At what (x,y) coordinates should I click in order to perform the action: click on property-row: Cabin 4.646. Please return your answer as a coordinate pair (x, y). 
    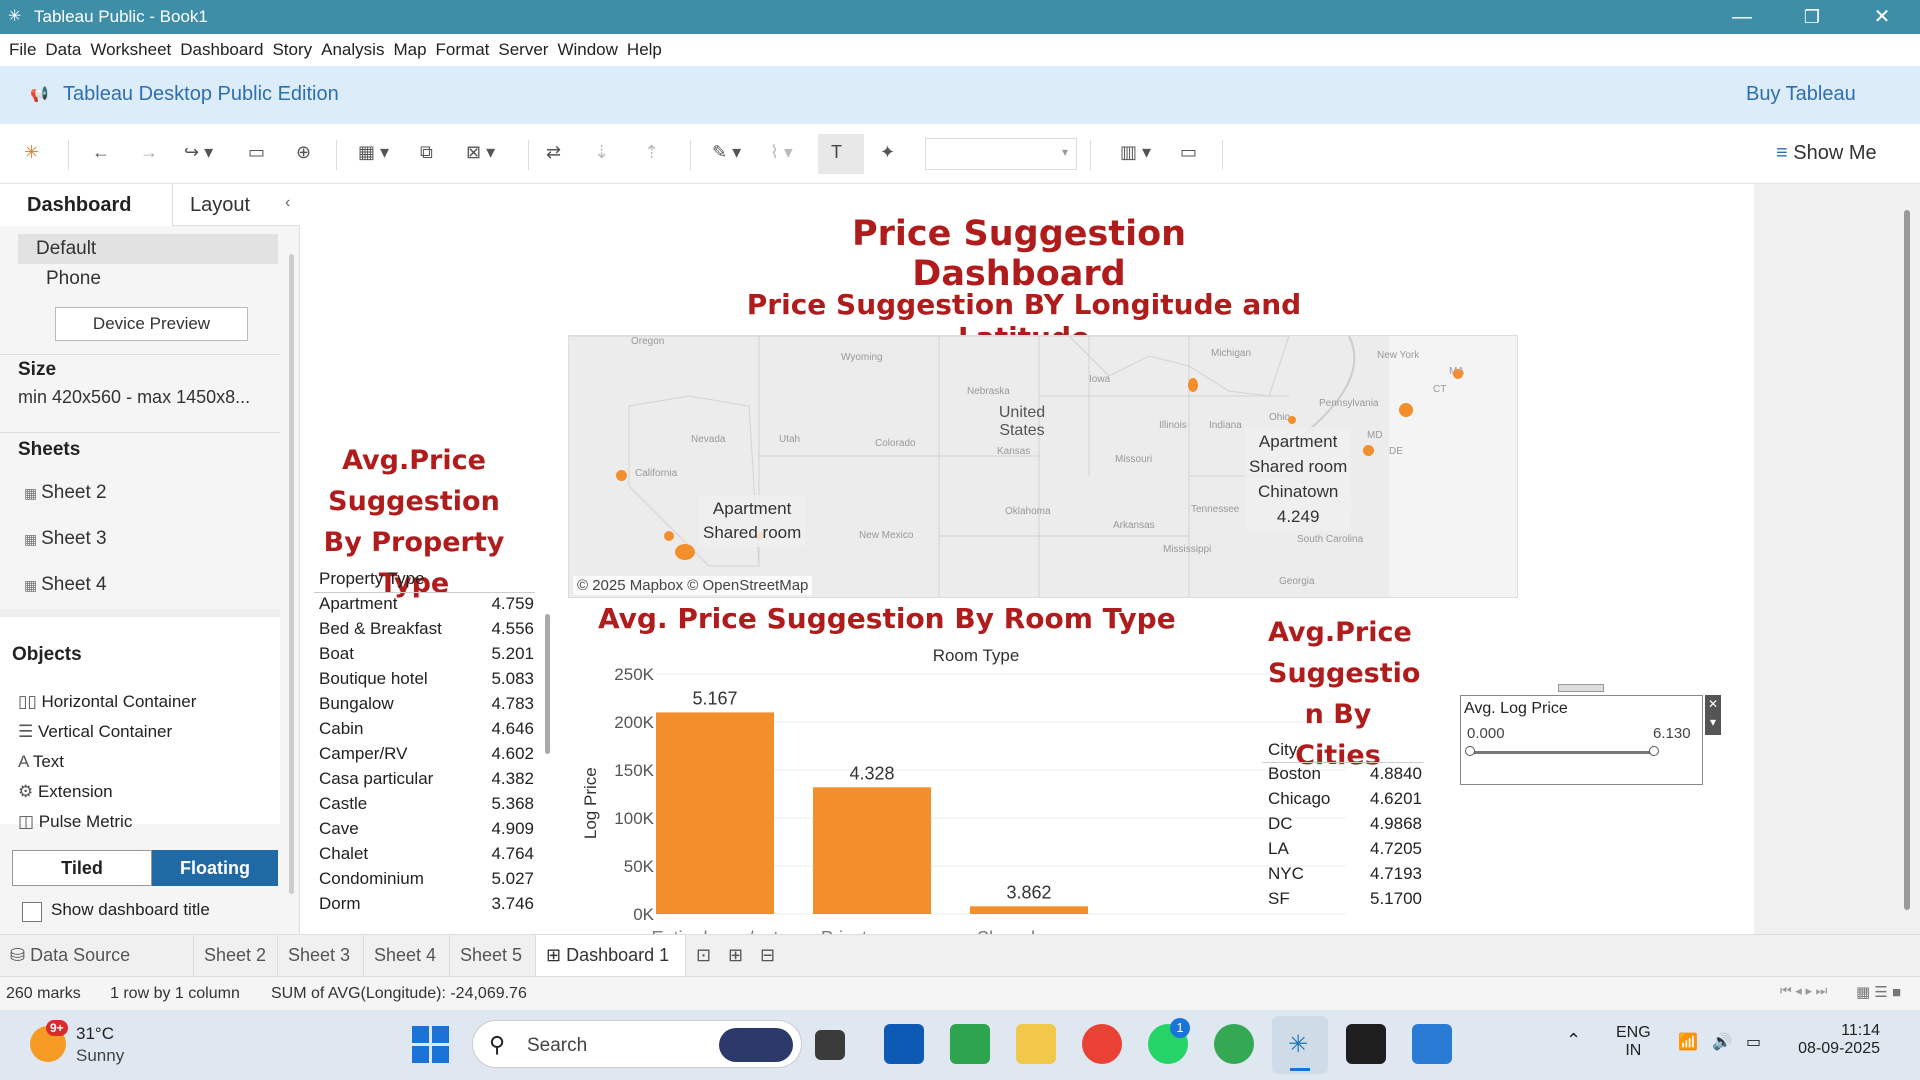
    Looking at the image, I should click on (426, 731).